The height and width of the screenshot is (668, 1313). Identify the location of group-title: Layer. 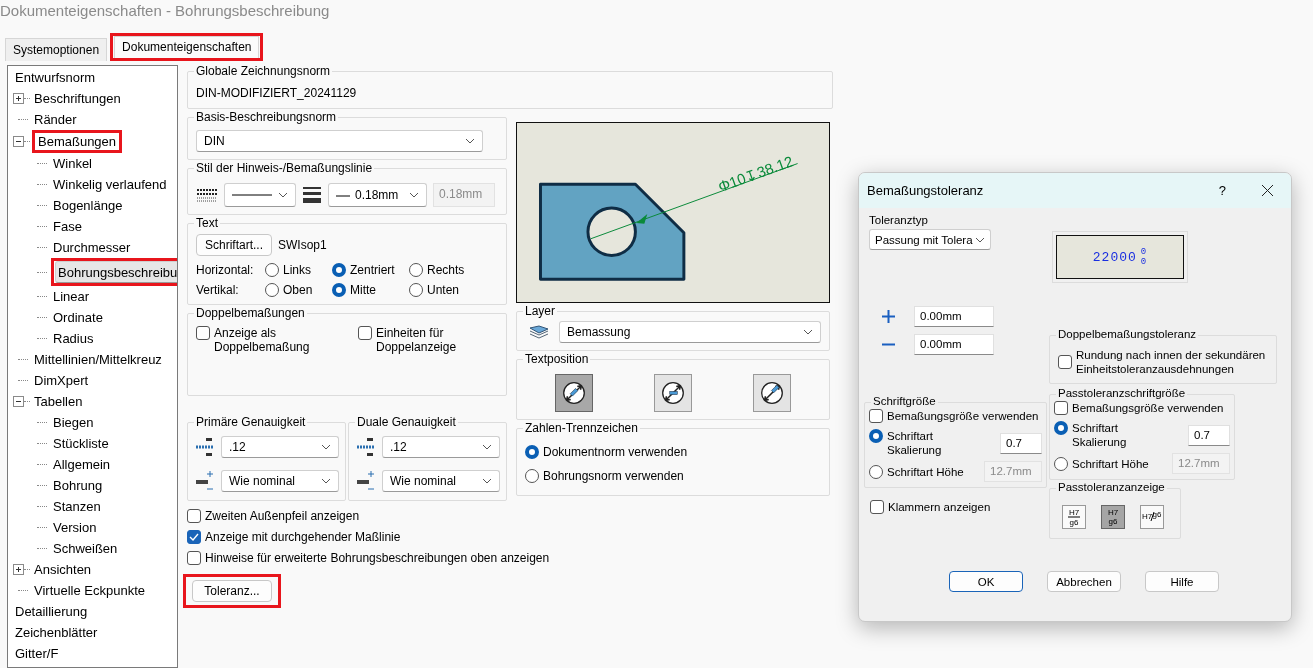
(540, 311).